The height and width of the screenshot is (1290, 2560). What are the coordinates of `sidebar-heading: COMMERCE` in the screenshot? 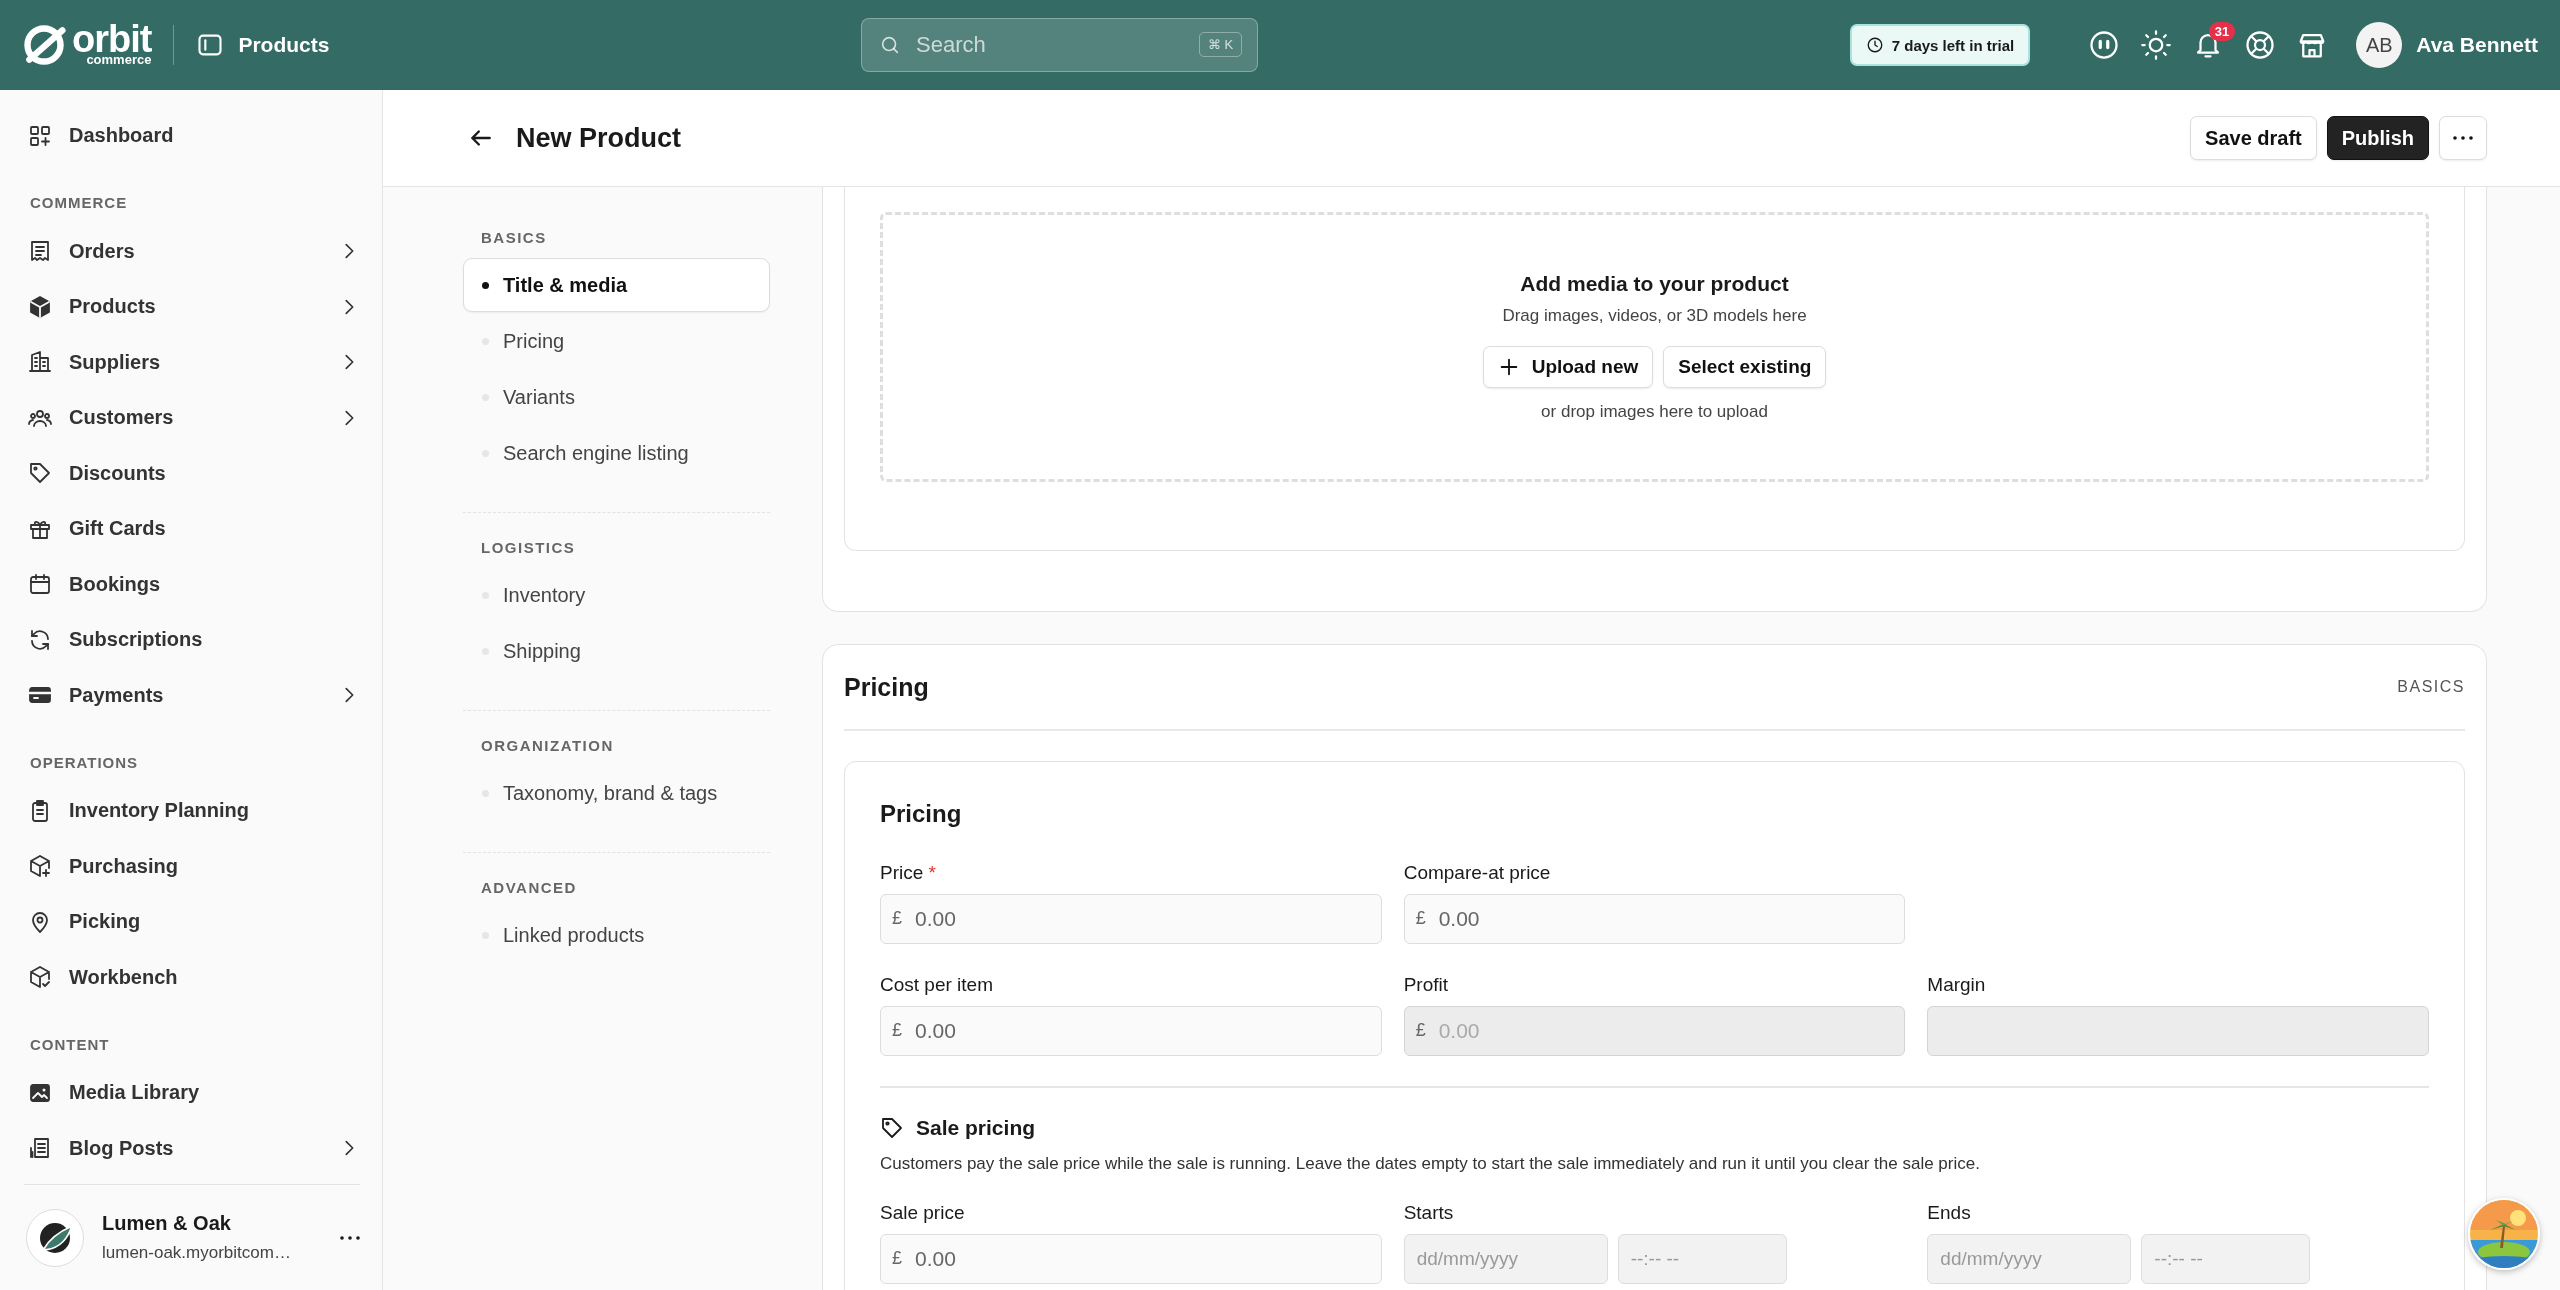 It's located at (79, 203).